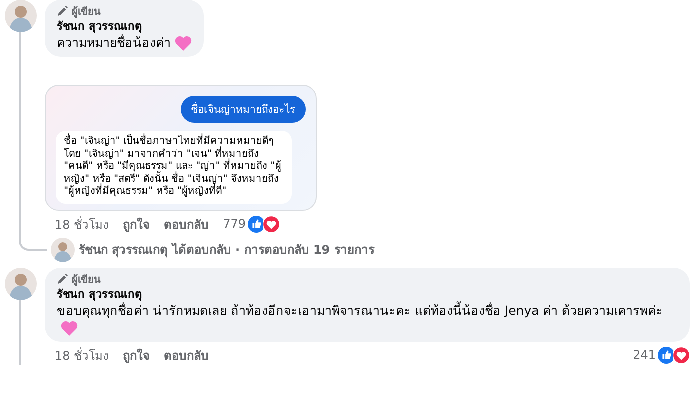 This screenshot has height=413, width=700. I want to click on answer-message: ชื่อ "เจินญ่า" เป็นชื่อภาษาไทยที่มีความหมายดีๆ โดย "เจินญ่า" มาจากคำว่า "เจน" ที่หมายถึง "คนดี" หรือ "มีคุณธรรม" และ "ญ่า" ที่หมายถึง "ผู้หญิง" หรือ "สตรี" ดังนั้น ชื่อ "เจินญ่า" จึงหมายถึง "ผู้หญิงที่มีคุณธรรม" หรือ "ผู้หญิงที่ดี", so click(174, 167).